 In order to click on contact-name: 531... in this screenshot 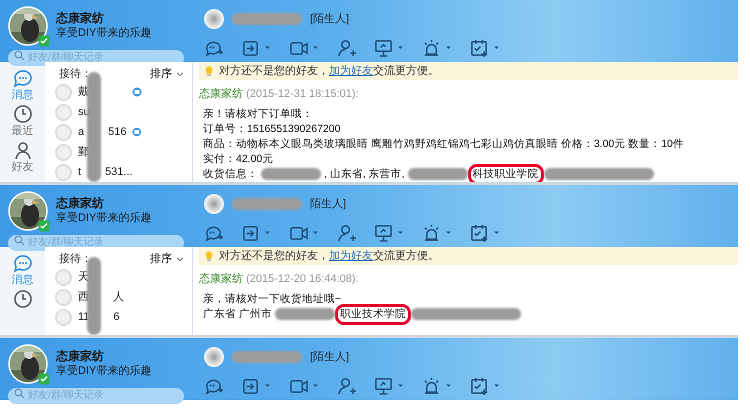, I will do `click(119, 172)`.